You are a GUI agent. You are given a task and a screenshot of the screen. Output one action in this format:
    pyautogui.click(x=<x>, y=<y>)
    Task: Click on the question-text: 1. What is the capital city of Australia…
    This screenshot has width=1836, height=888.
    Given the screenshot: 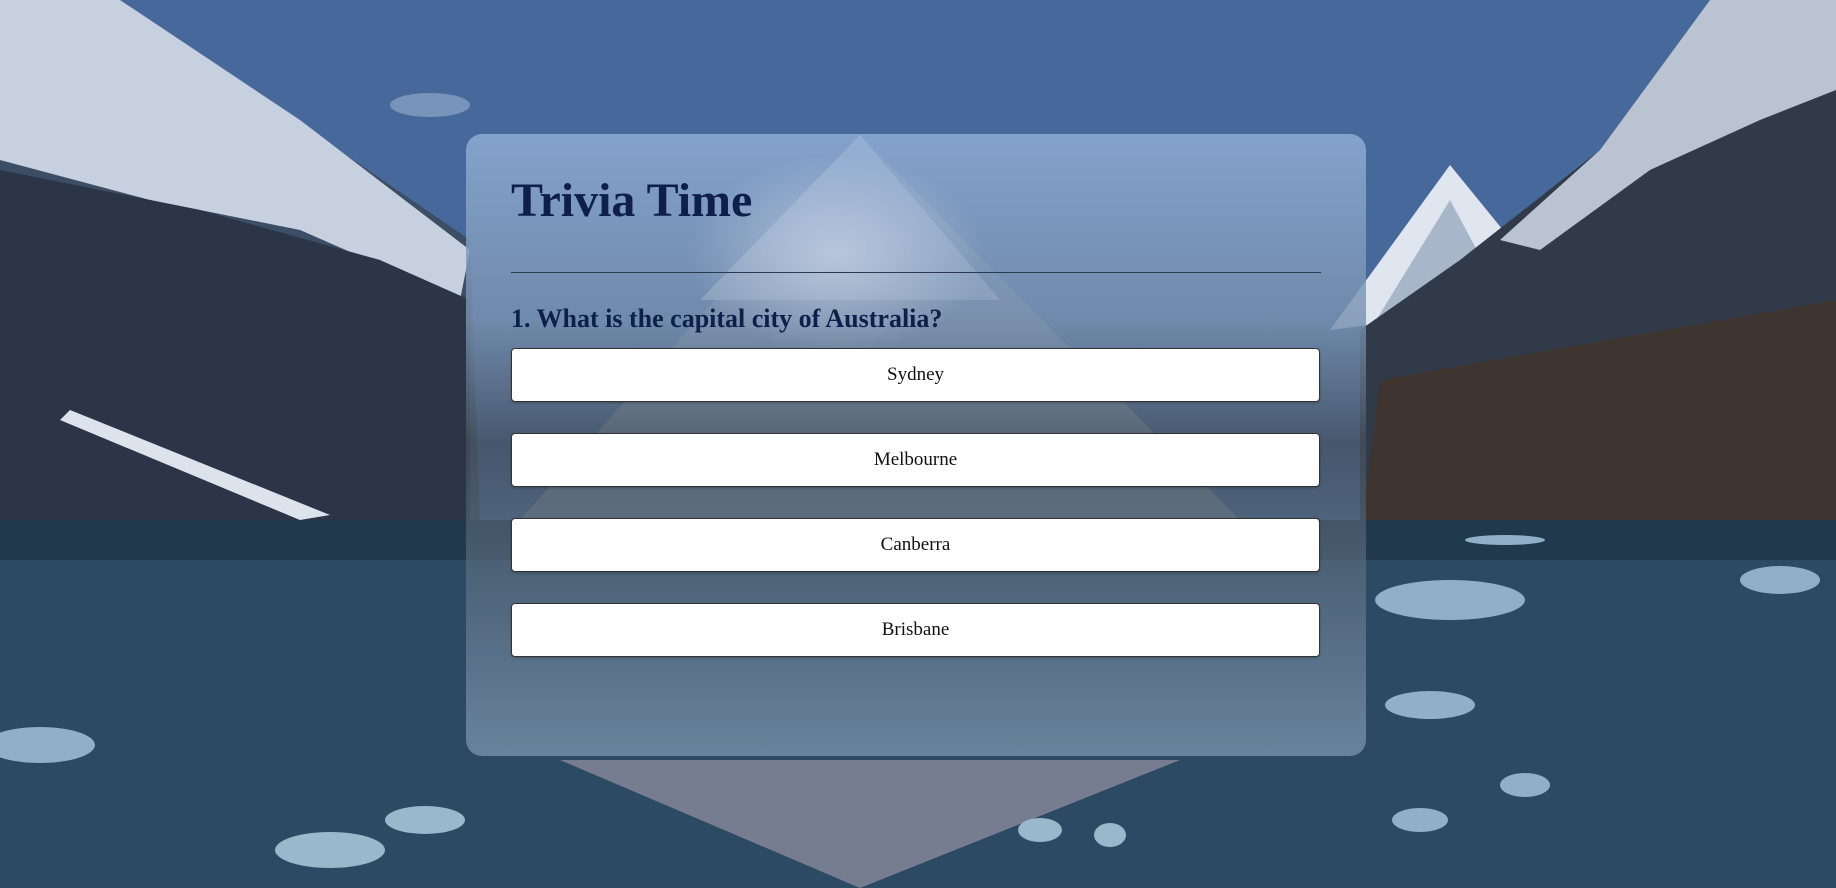 What is the action you would take?
    pyautogui.click(x=727, y=318)
    